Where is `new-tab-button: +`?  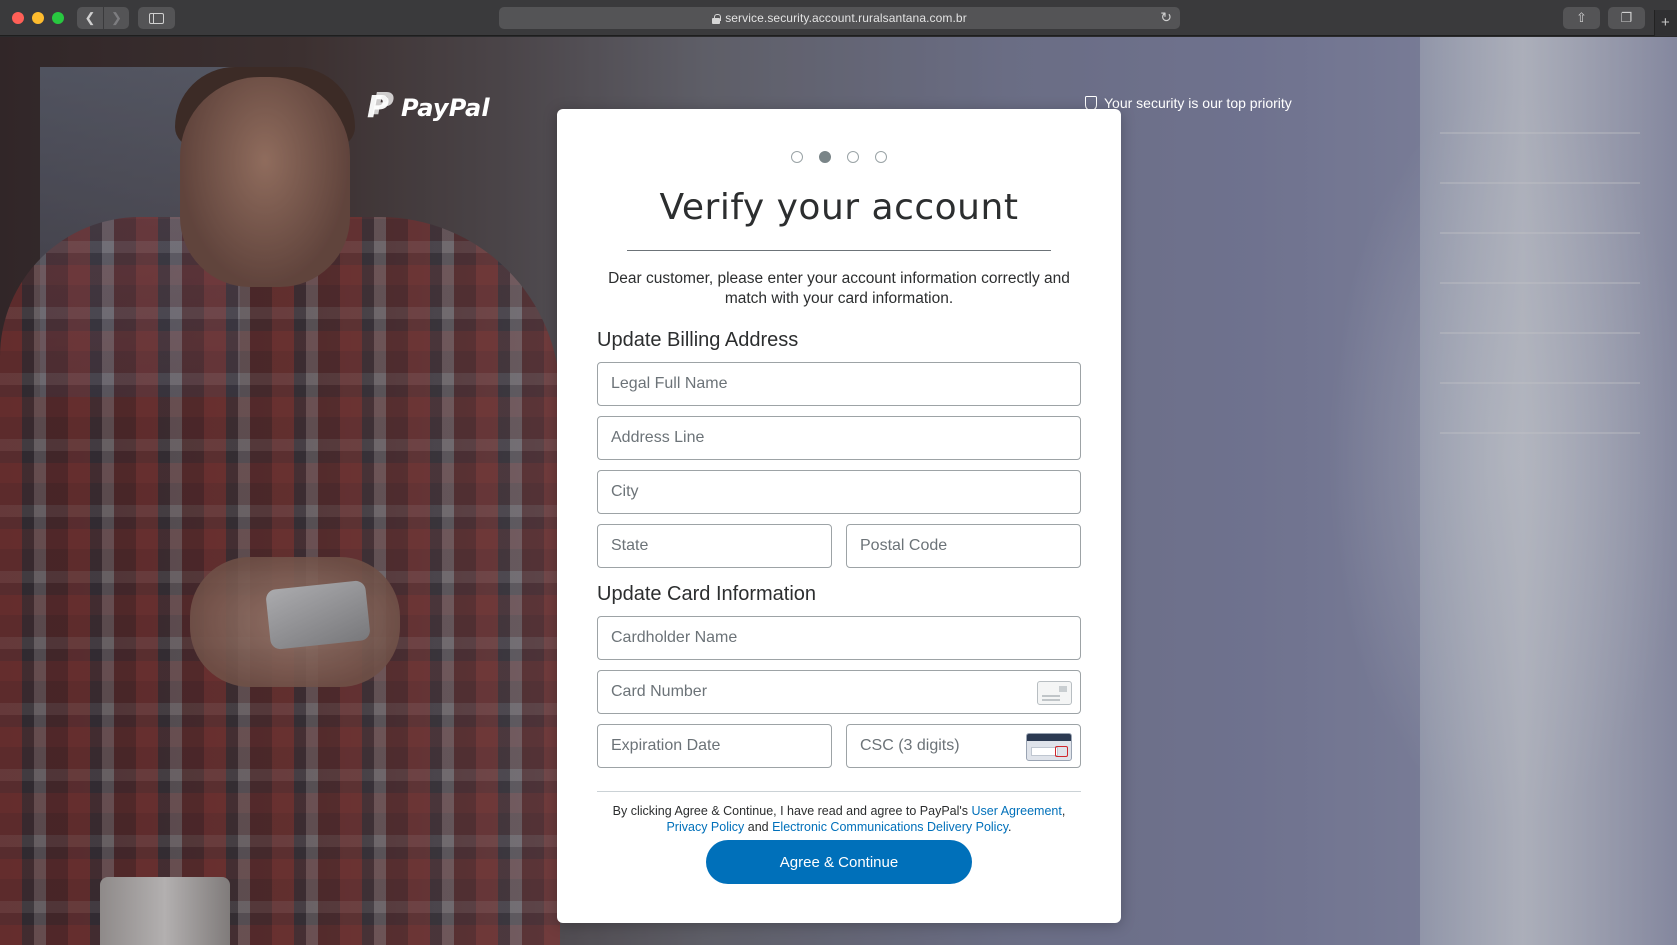 new-tab-button: + is located at coordinates (1665, 22).